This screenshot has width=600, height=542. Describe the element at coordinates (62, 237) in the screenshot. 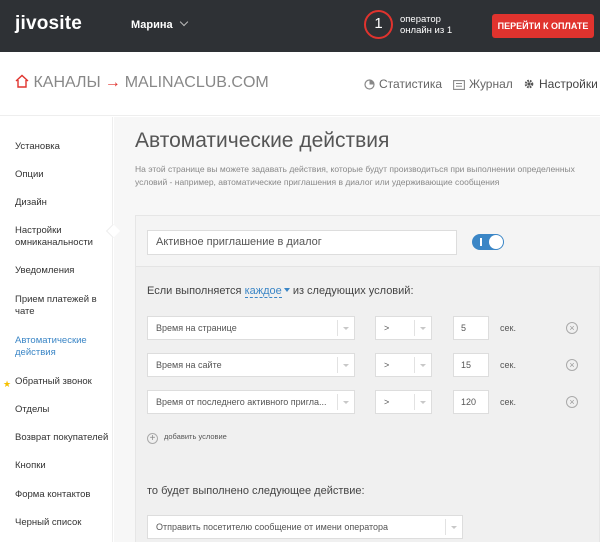

I see `sidebar-item-omnichannel: Настройки омниканальности` at that location.